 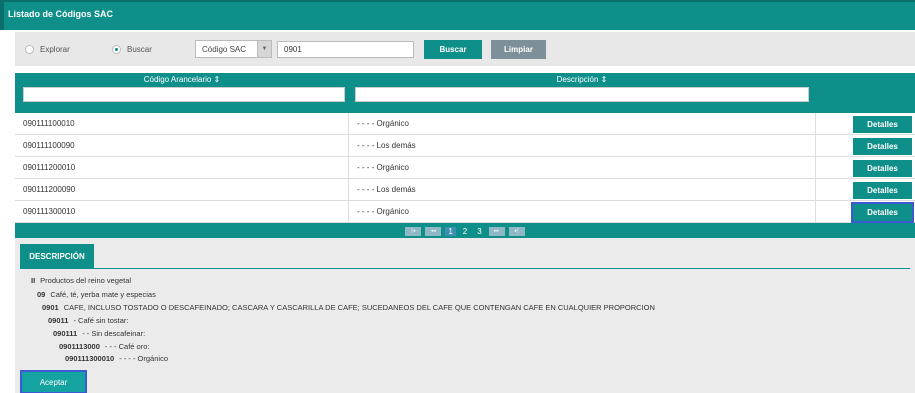 I want to click on hierarchy-text: - Café sin tostar:, so click(x=101, y=320).